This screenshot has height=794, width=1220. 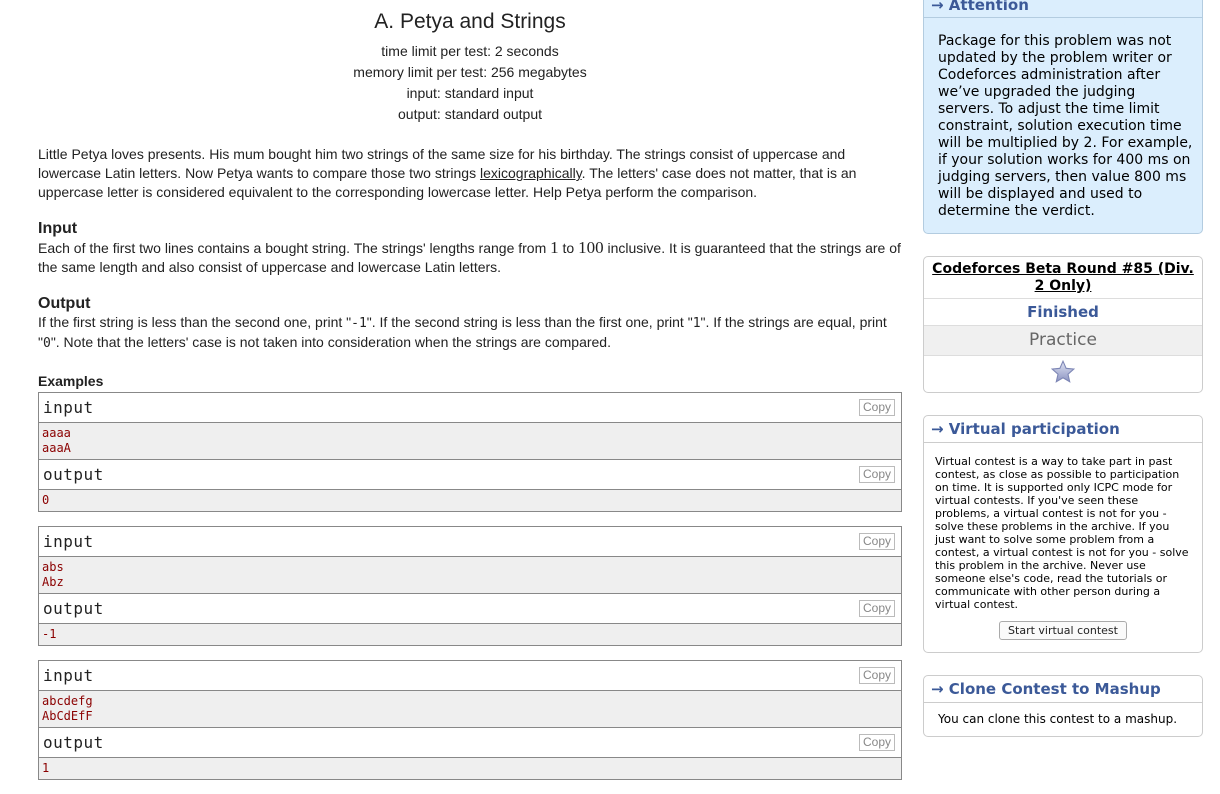 I want to click on favourite-star, so click(x=1063, y=374).